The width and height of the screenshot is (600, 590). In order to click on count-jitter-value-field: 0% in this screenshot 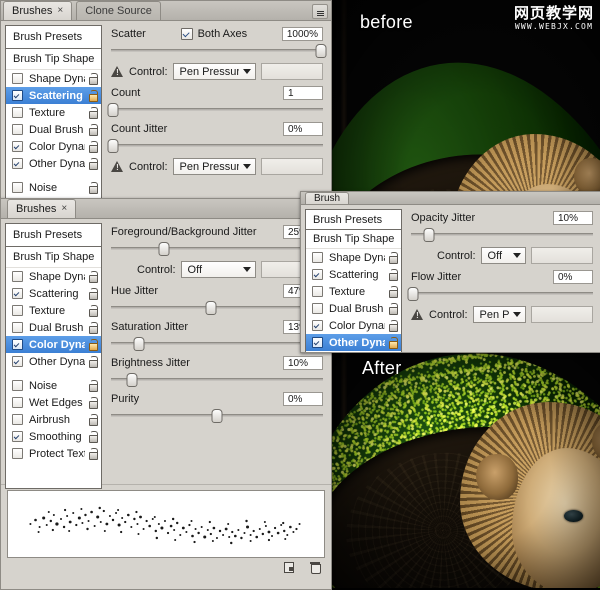, I will do `click(303, 129)`.